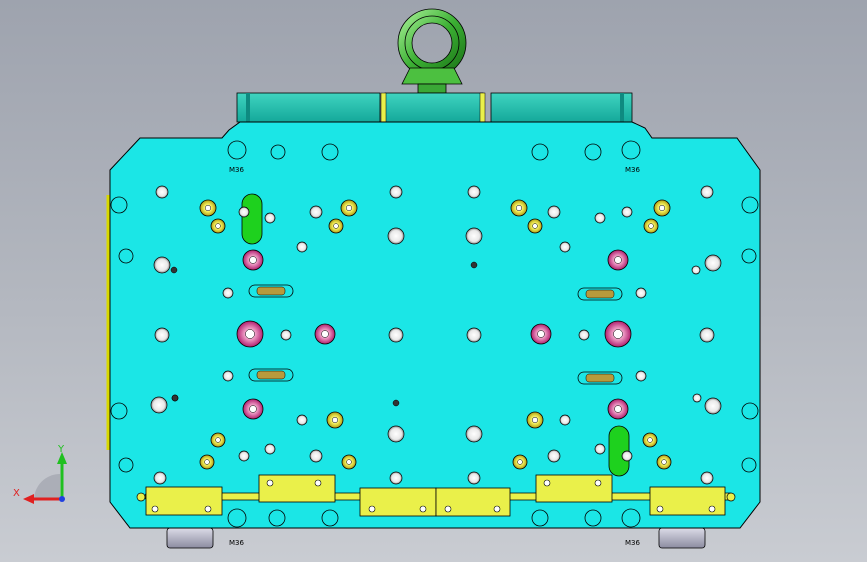 The image size is (867, 562). Describe the element at coordinates (236, 543) in the screenshot. I see `thread-label-bottom-left: M36` at that location.